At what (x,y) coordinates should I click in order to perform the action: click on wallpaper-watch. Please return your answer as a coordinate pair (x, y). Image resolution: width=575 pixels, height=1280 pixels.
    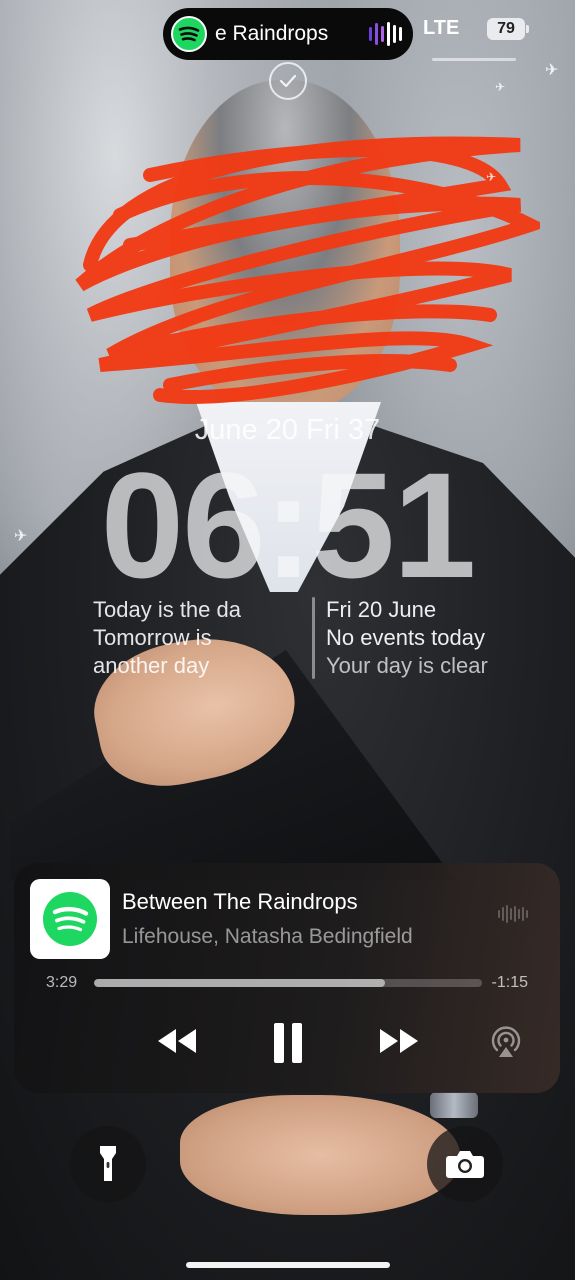
    Looking at the image, I should click on (454, 1105).